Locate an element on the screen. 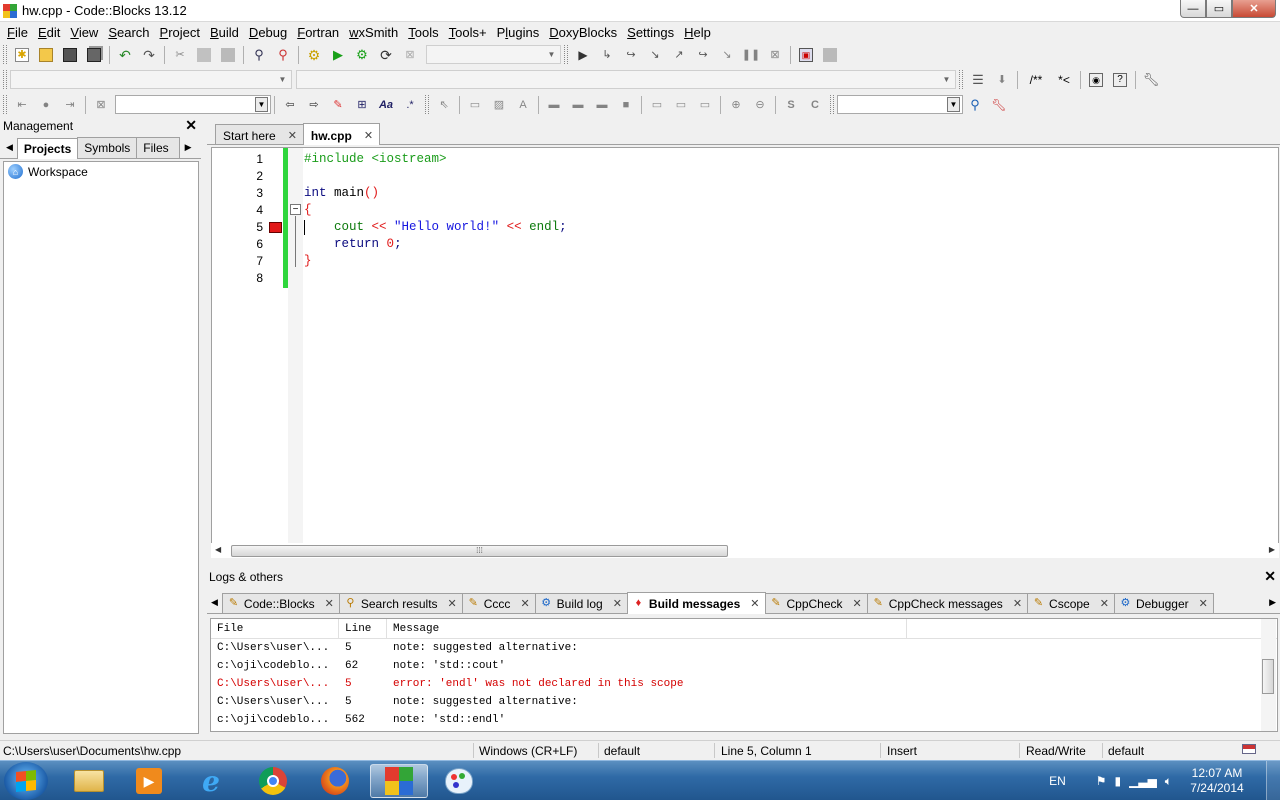  scope-select: ▼ is located at coordinates (151, 79).